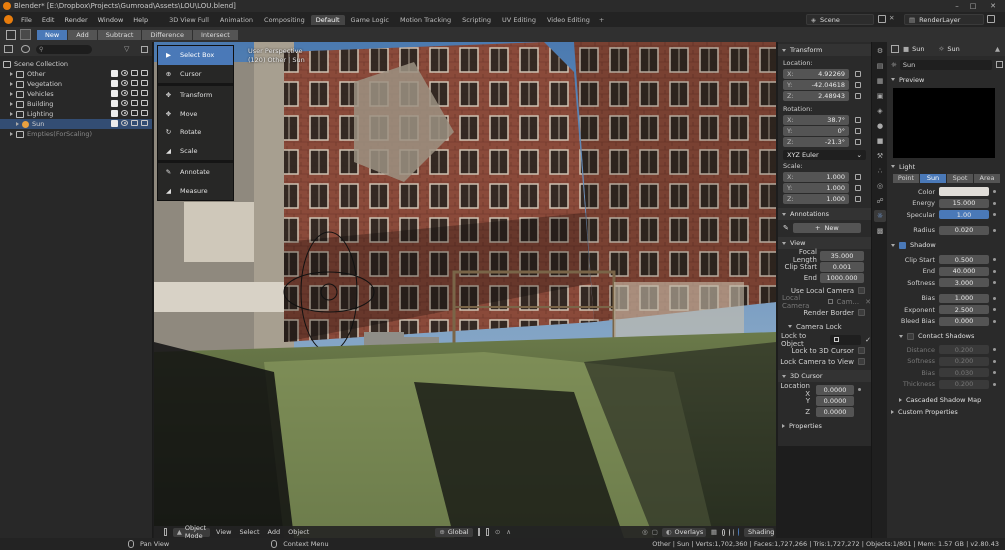  Describe the element at coordinates (964, 384) in the screenshot. I see `thickness-field: 0.200` at that location.